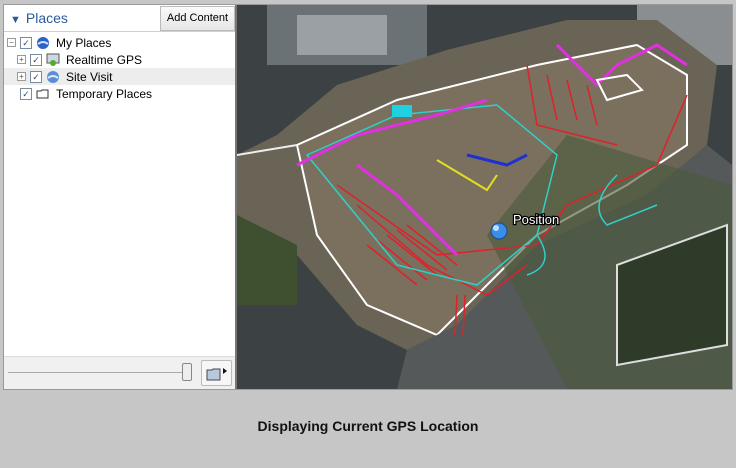 This screenshot has height=468, width=736. I want to click on add-content-button: Add Content, so click(197, 18).